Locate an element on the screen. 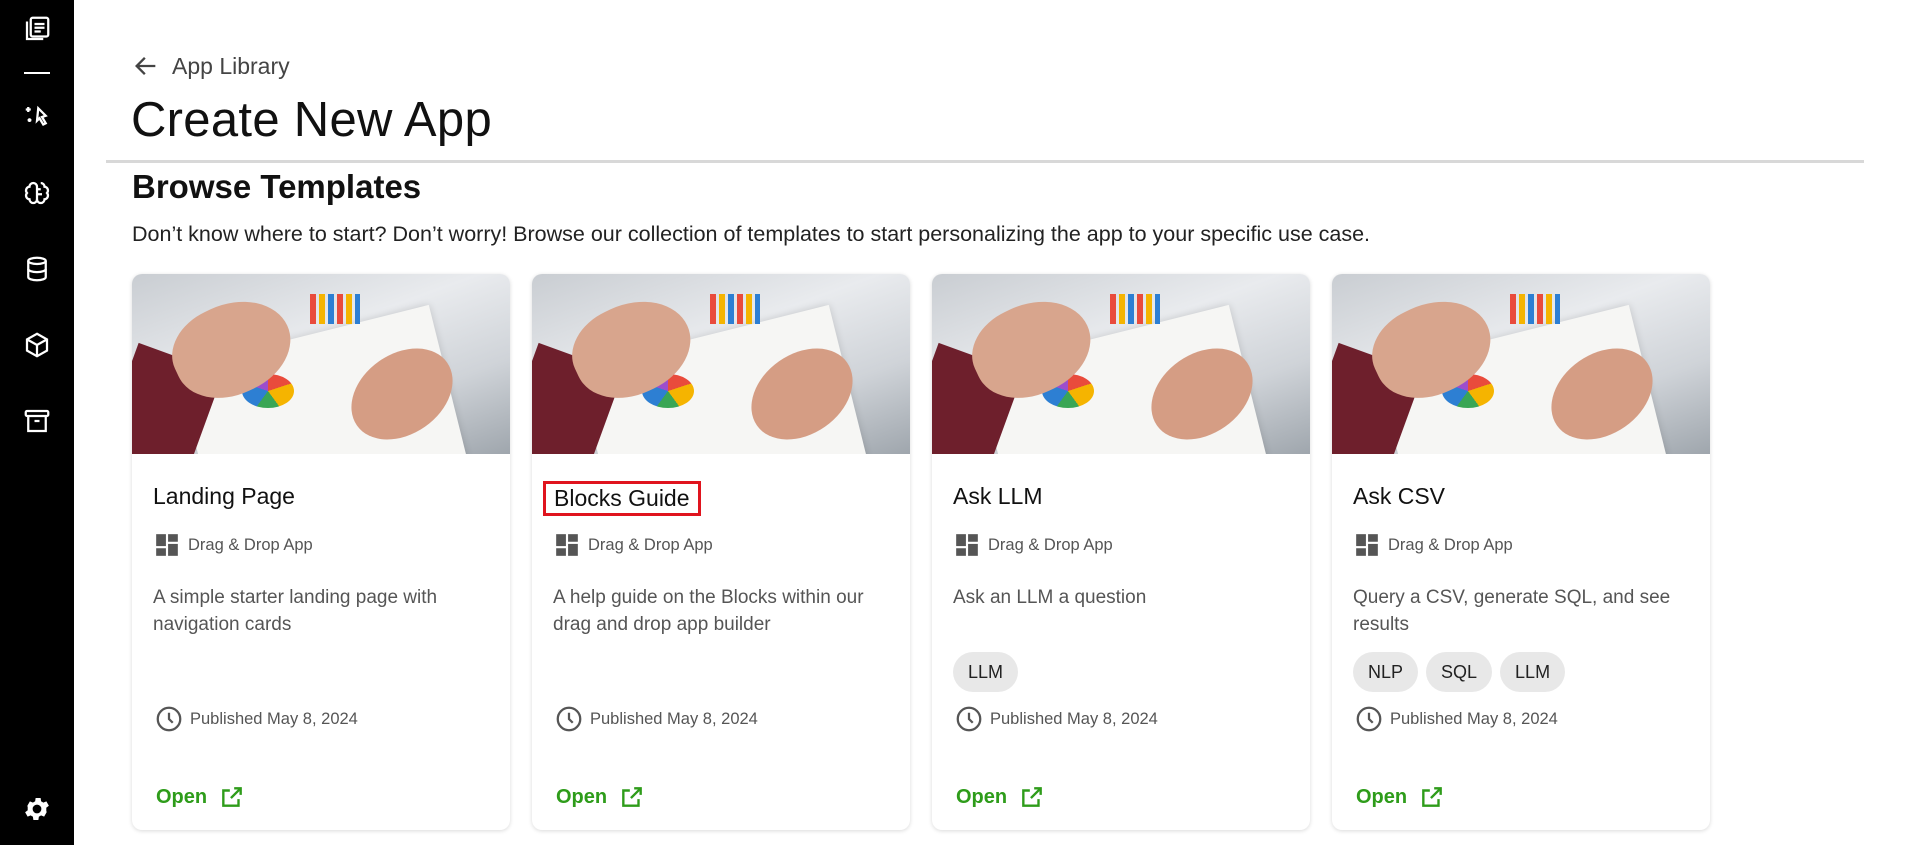 This screenshot has height=845, width=1909. header-divider is located at coordinates (985, 161).